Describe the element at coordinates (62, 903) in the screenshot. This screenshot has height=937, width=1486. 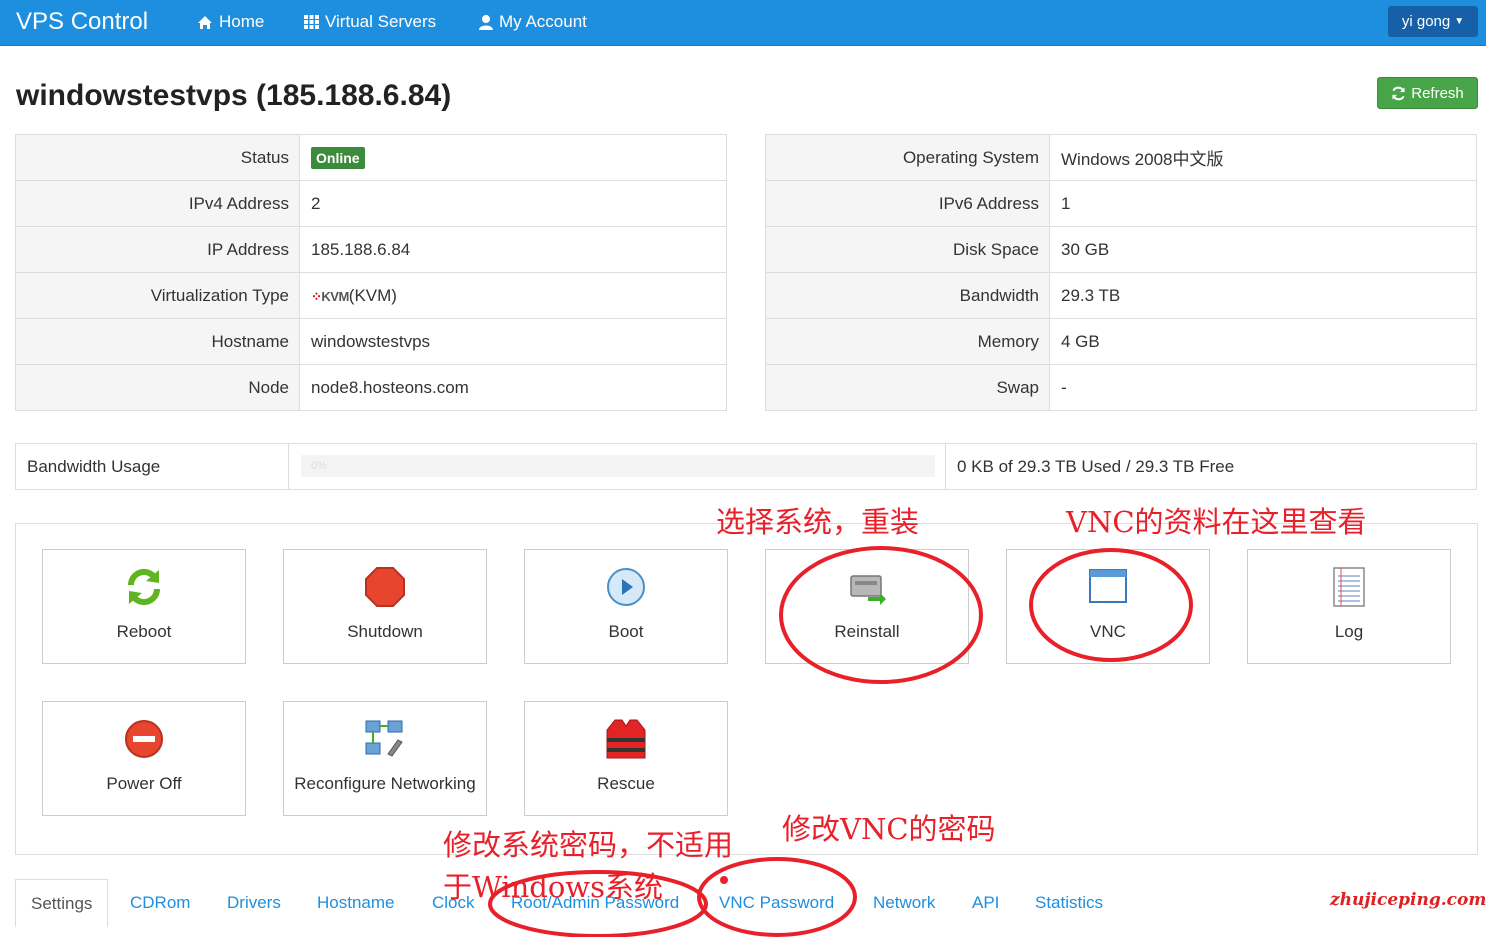
I see `tab-settings: Settings` at that location.